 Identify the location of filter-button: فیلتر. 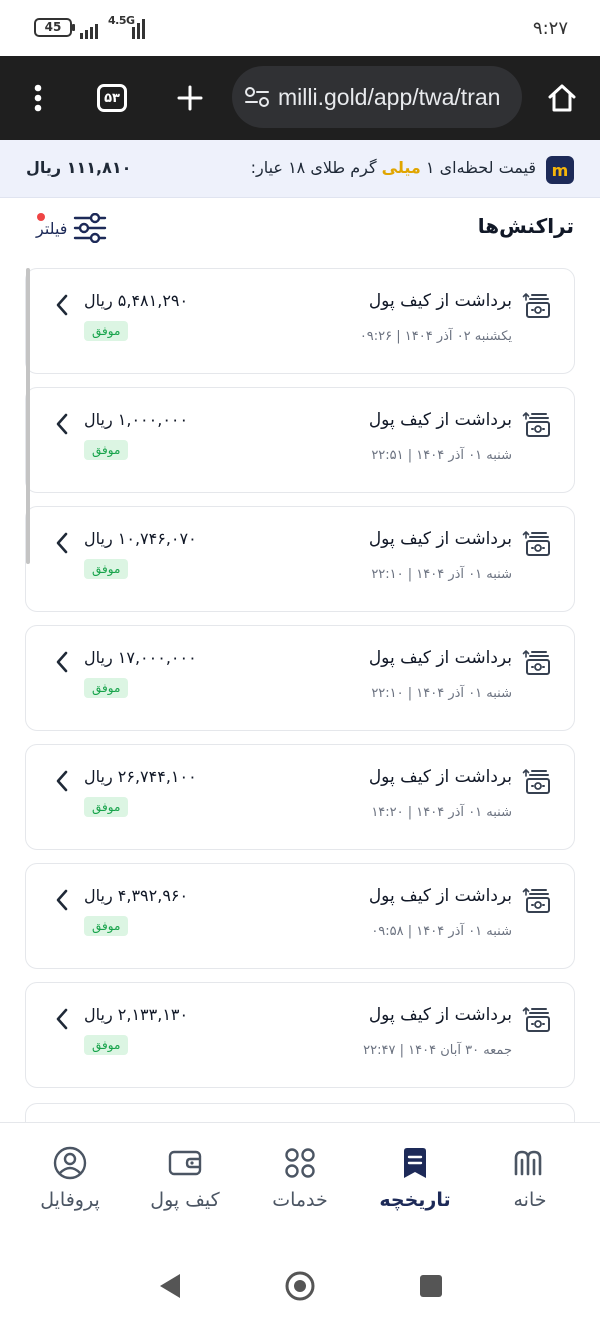
(71, 228).